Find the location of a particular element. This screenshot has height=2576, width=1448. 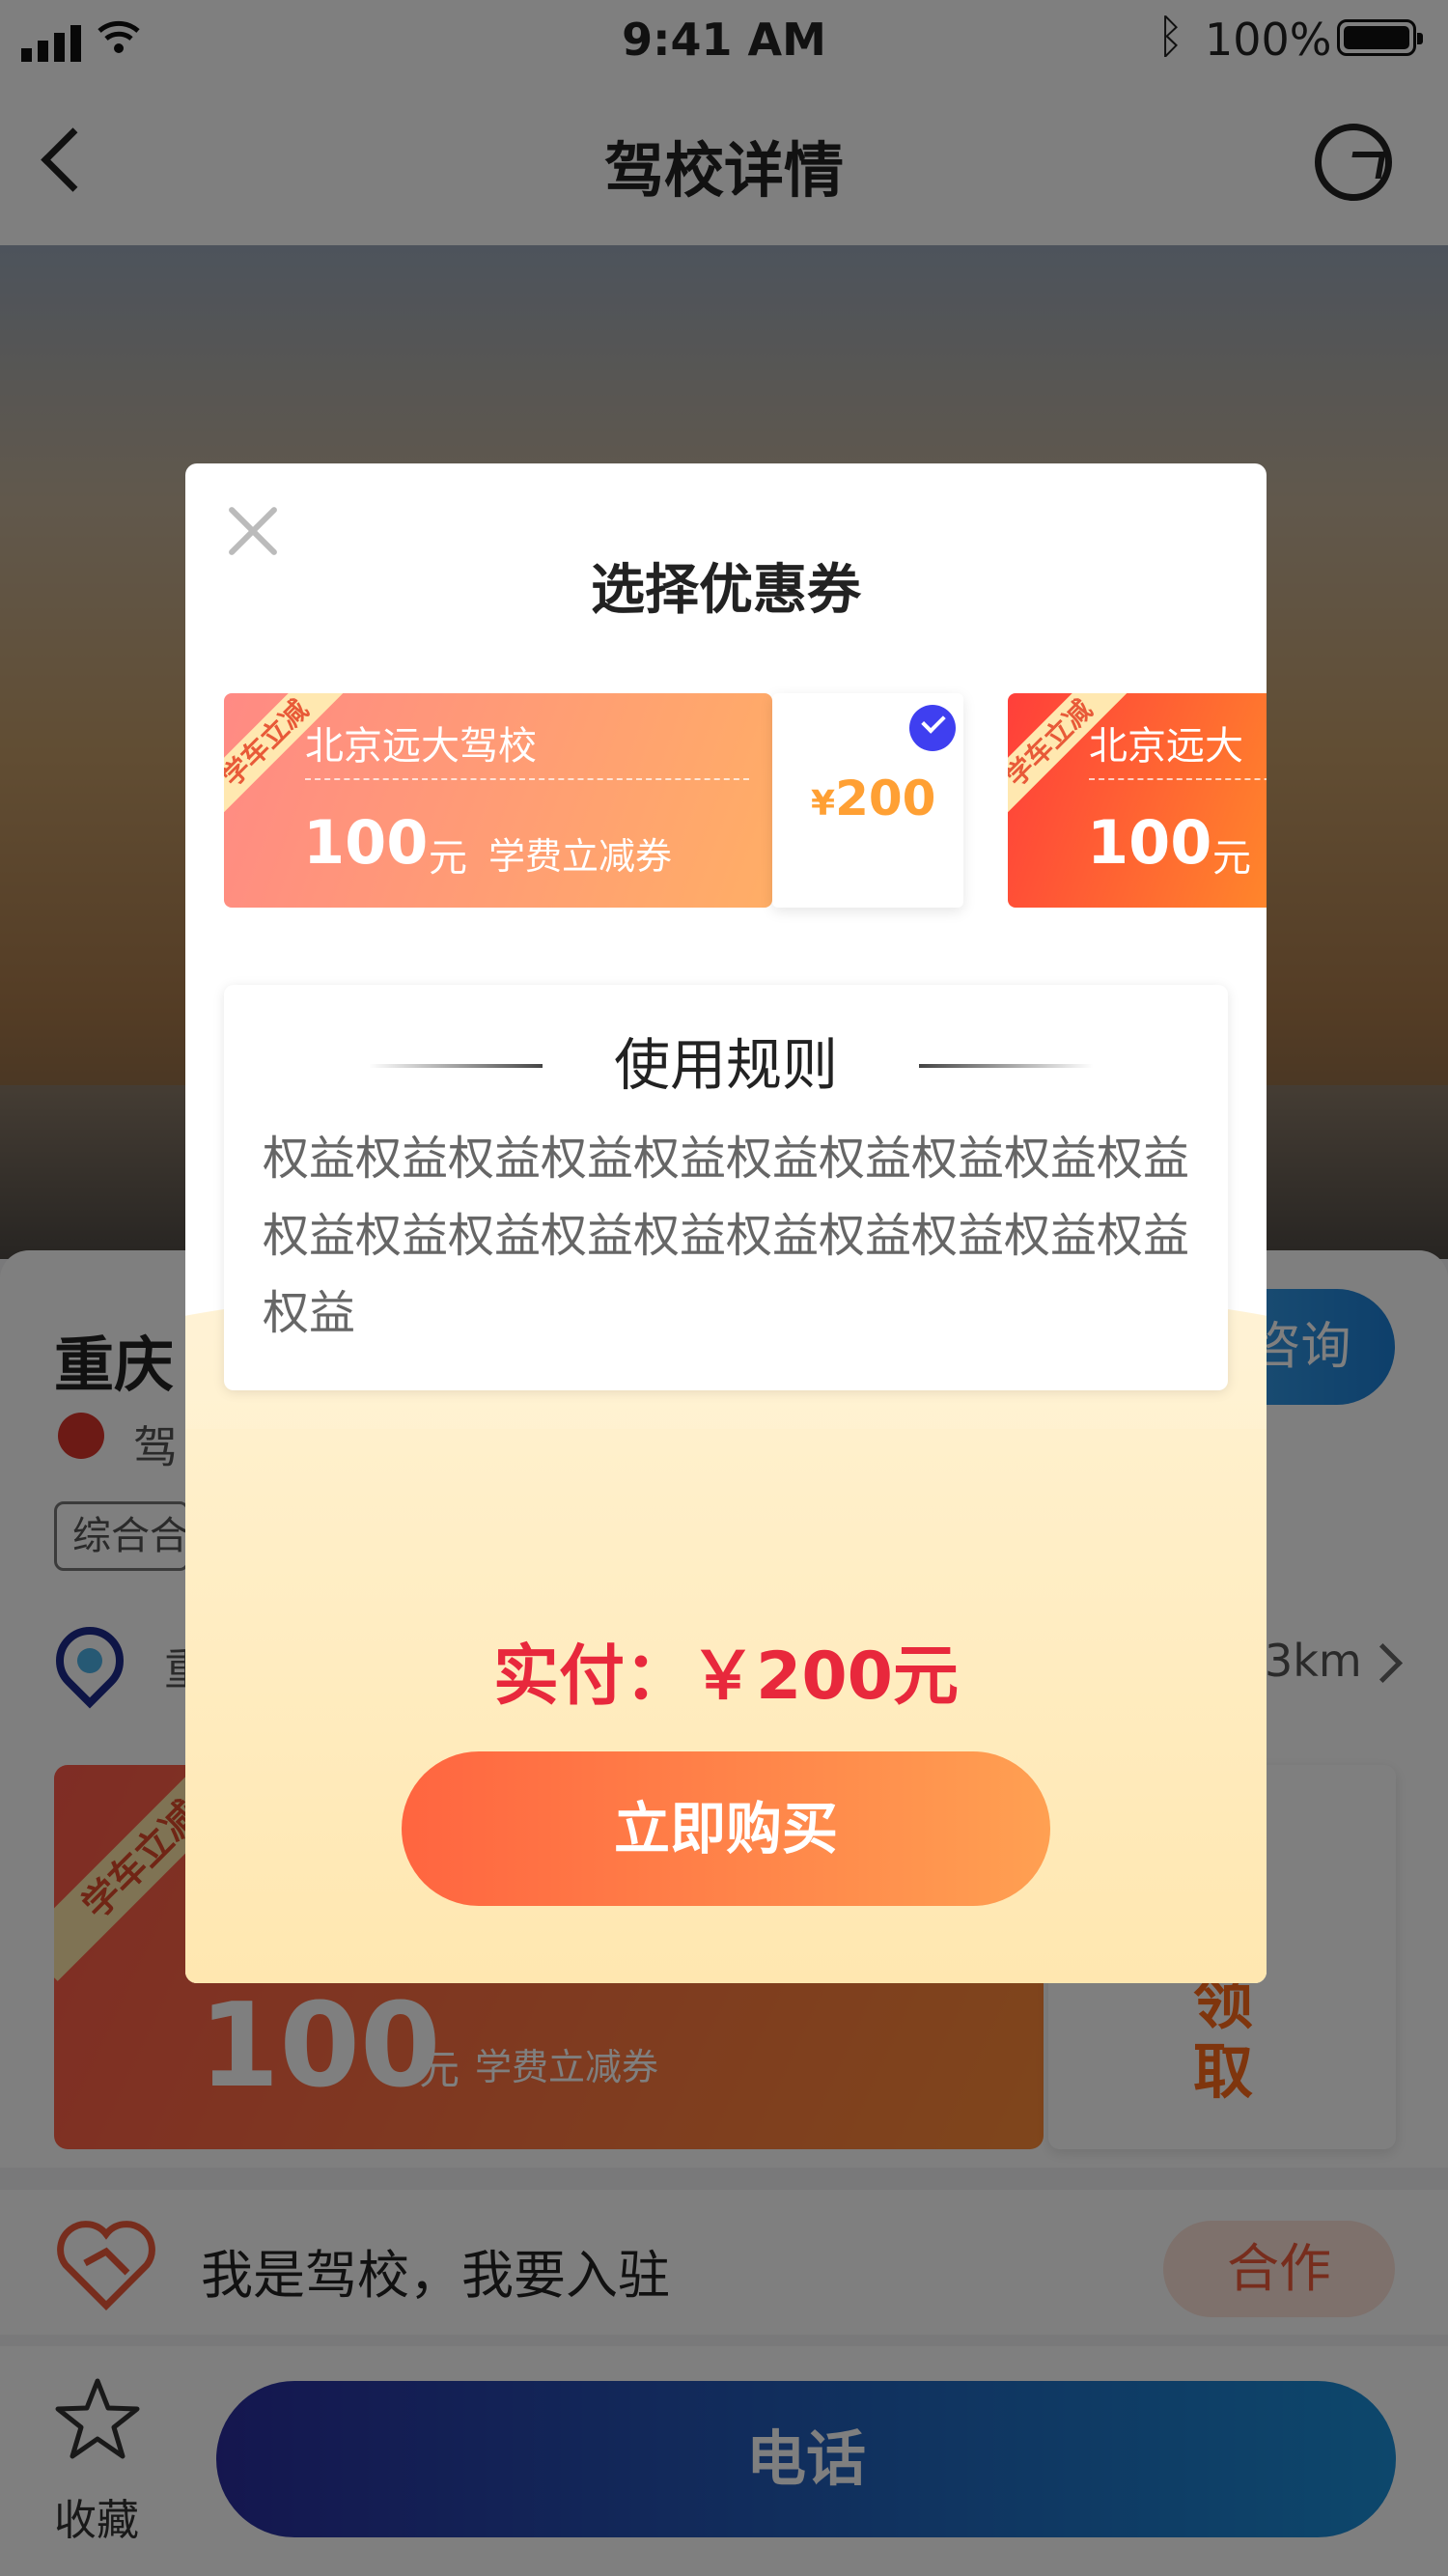

coupon-option-1-stub: ¥200 is located at coordinates (868, 801).